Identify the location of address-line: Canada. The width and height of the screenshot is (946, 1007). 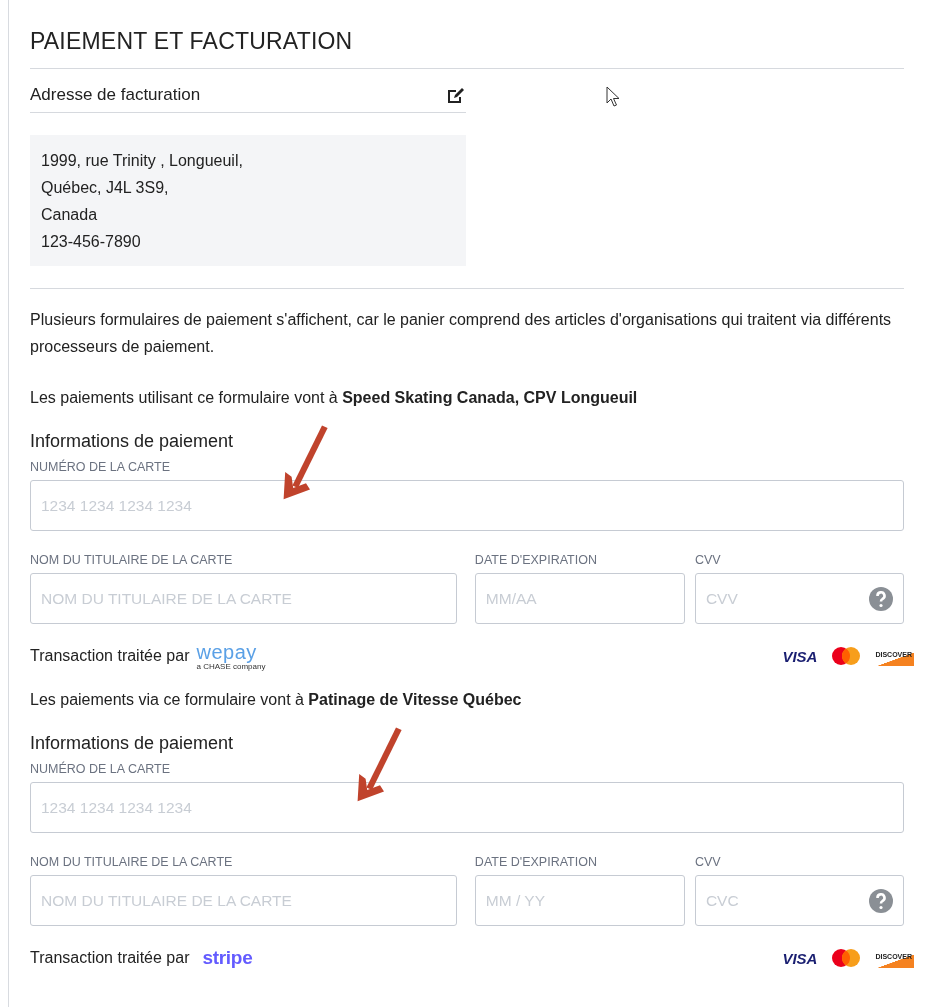
(70, 215).